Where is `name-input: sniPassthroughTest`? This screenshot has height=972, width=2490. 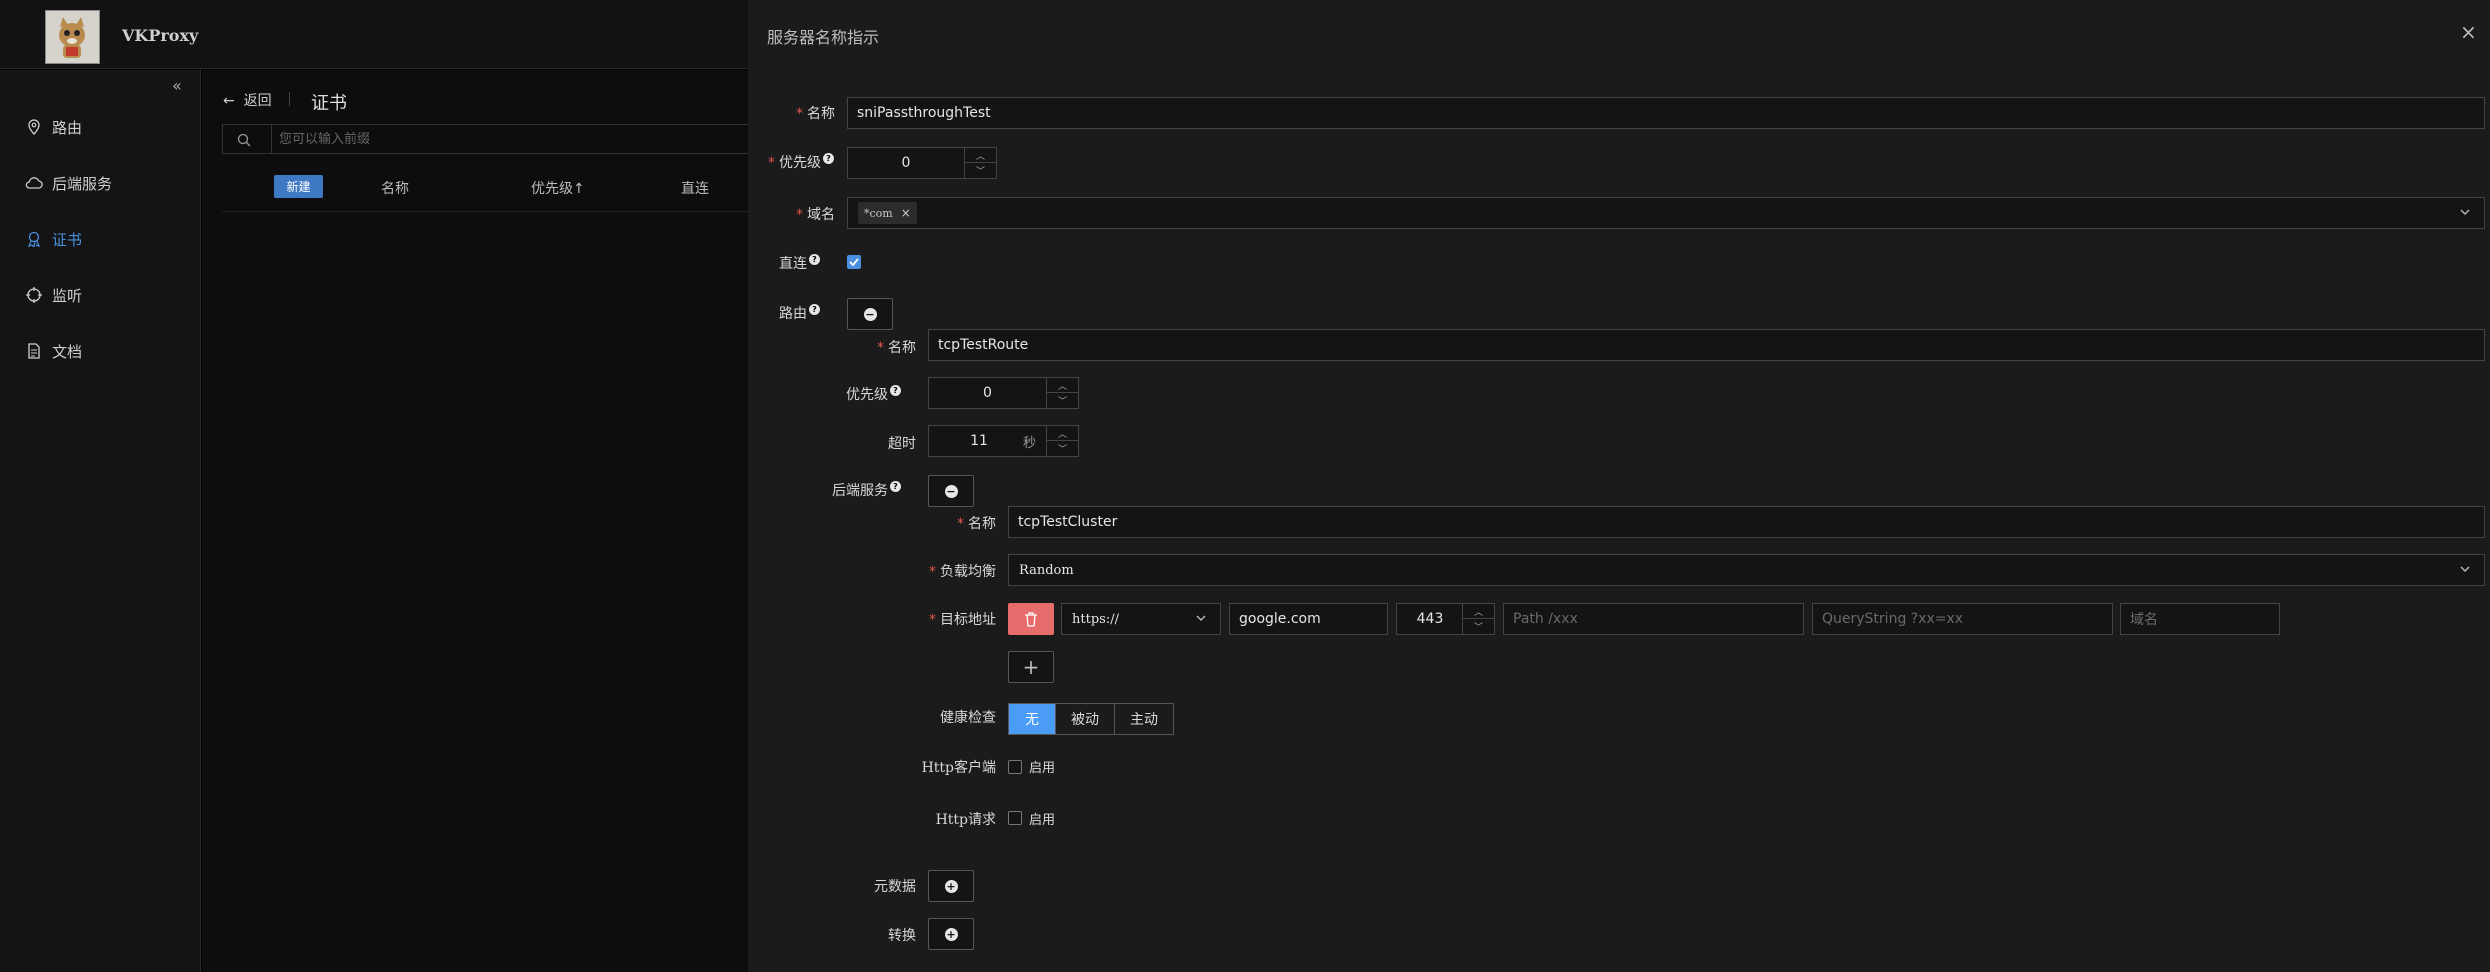 name-input: sniPassthroughTest is located at coordinates (1666, 113).